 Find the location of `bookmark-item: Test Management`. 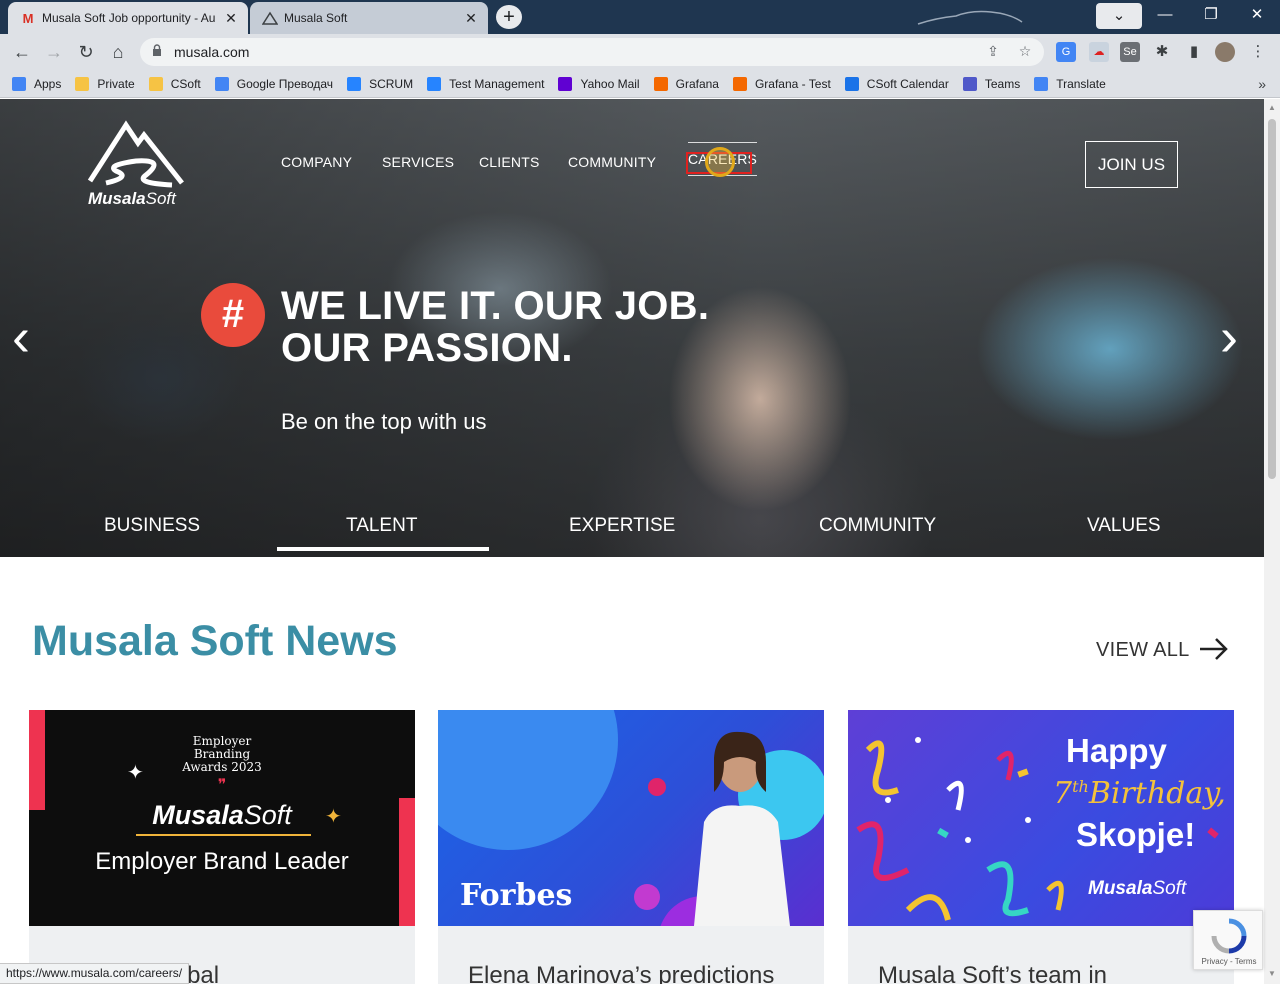

bookmark-item: Test Management is located at coordinates (485, 83).